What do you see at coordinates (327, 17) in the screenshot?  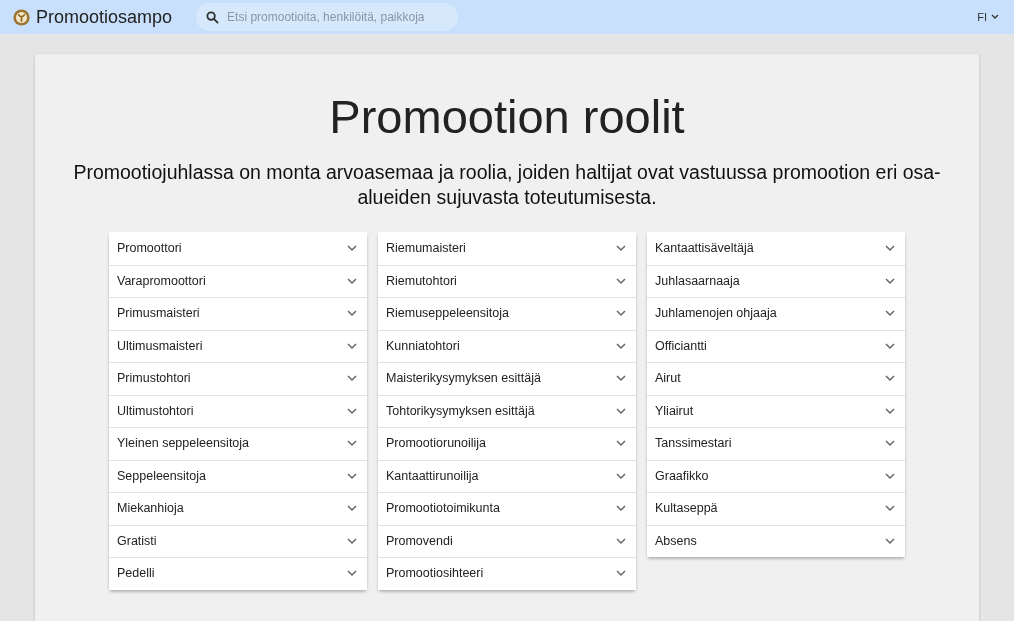 I see `search-field: Etsi promootioita, henkilöitä, paikkoja` at bounding box center [327, 17].